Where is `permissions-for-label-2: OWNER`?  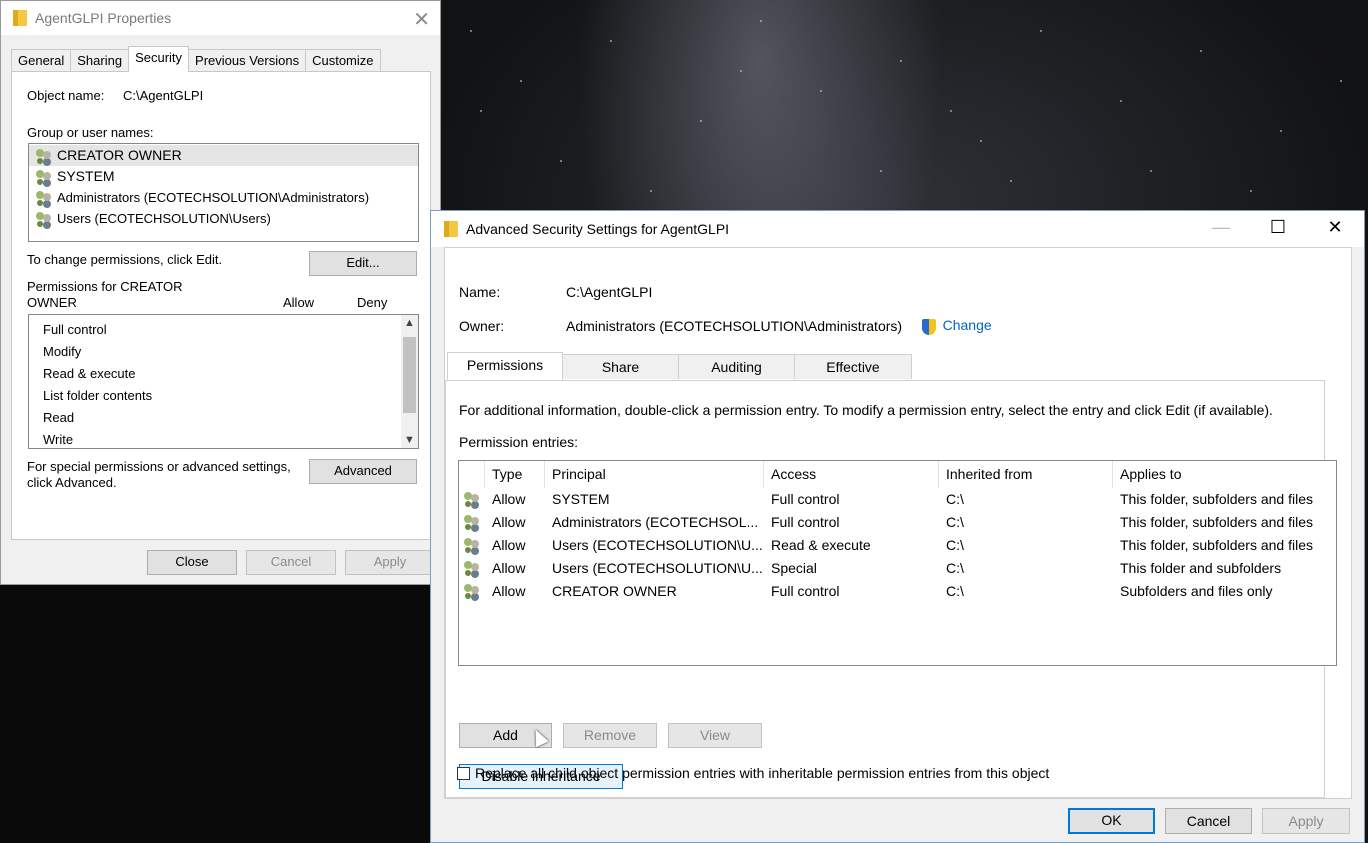 permissions-for-label-2: OWNER is located at coordinates (52, 302).